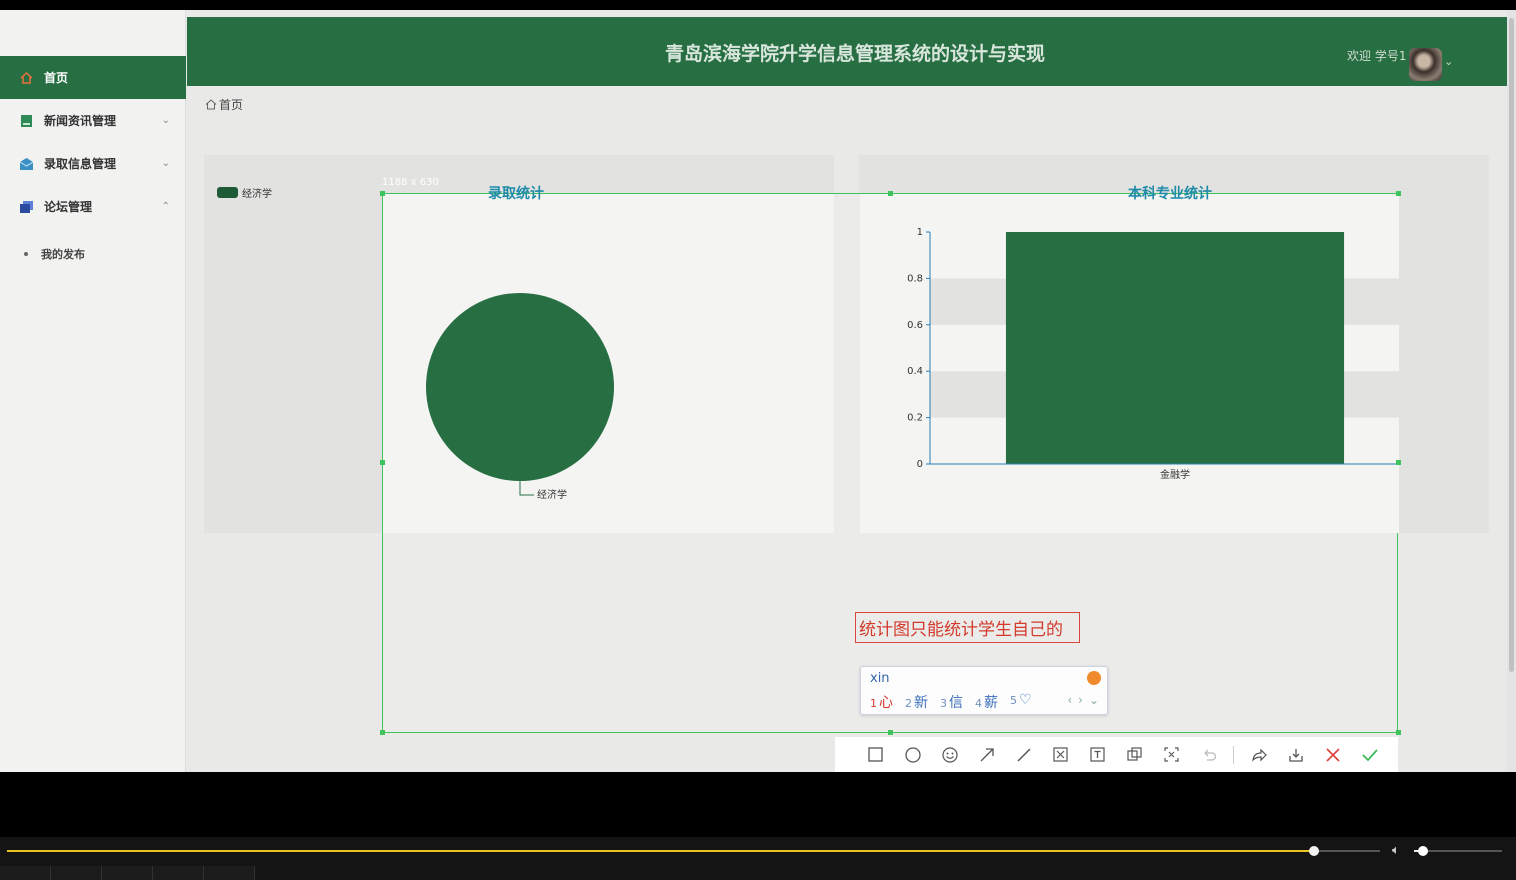 This screenshot has width=1516, height=880. What do you see at coordinates (1175, 348) in the screenshot?
I see `bar` at bounding box center [1175, 348].